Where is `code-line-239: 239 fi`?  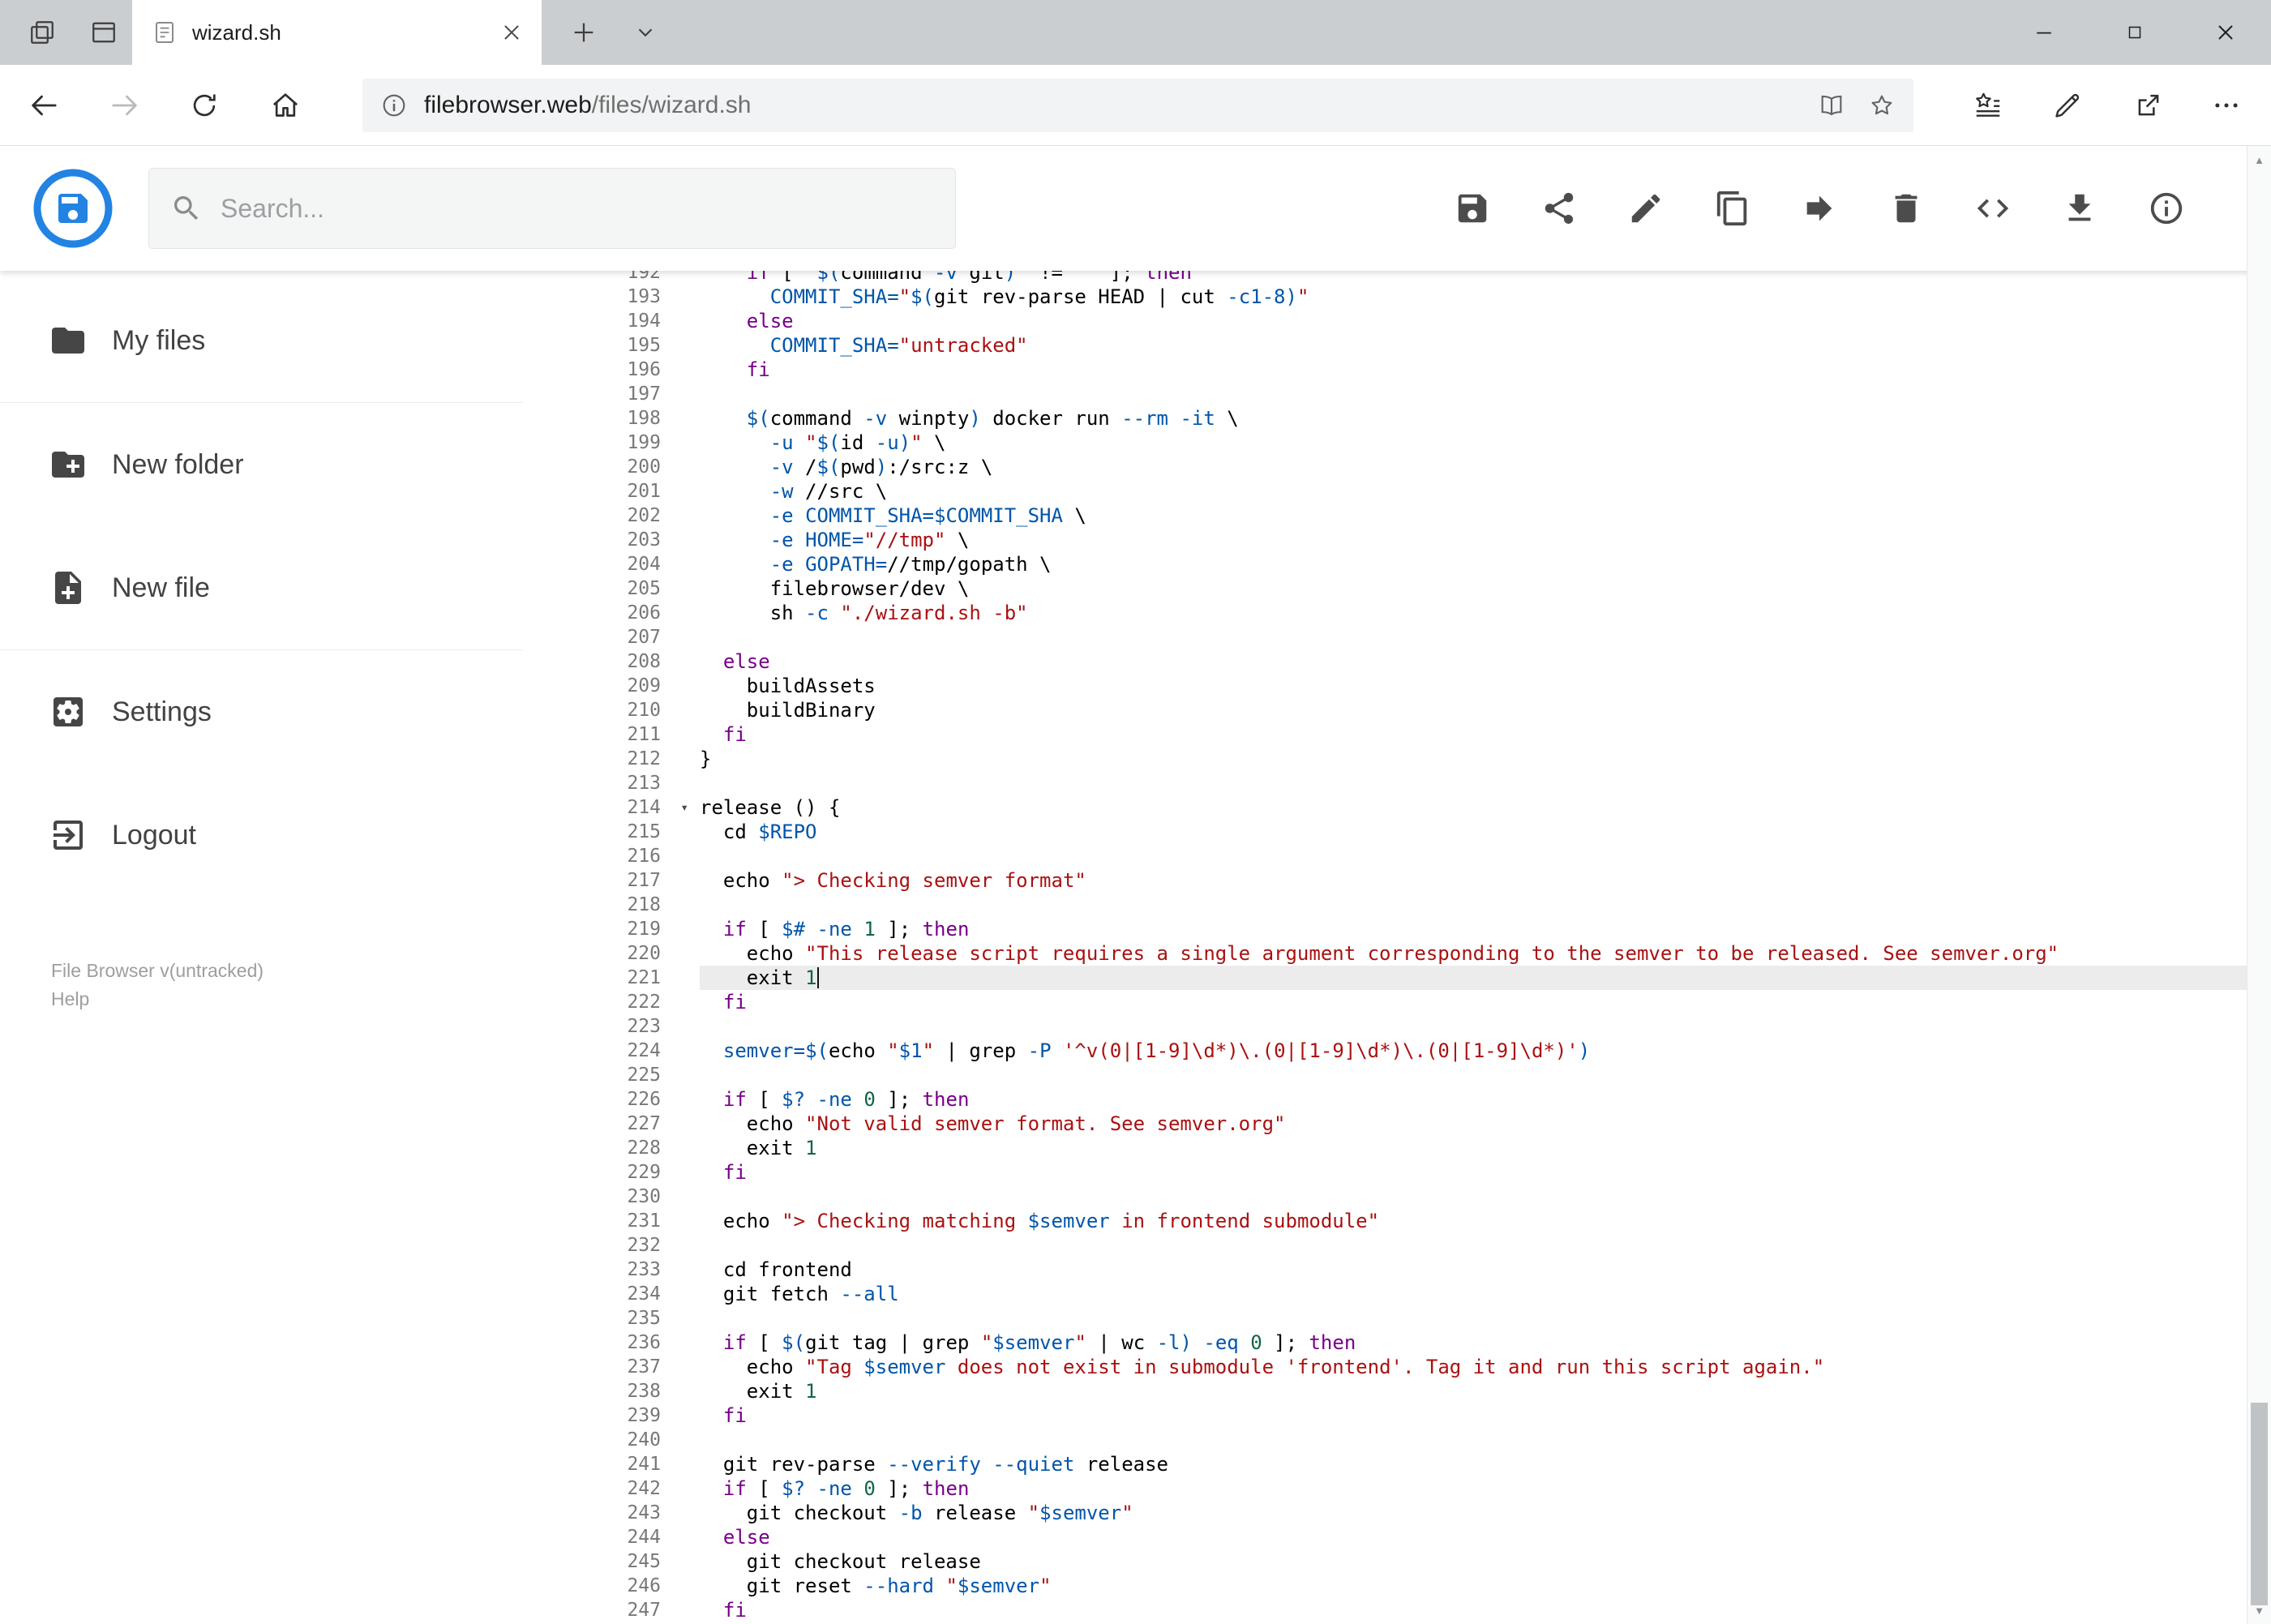
code-line-239: 239 fi is located at coordinates (1385, 1416).